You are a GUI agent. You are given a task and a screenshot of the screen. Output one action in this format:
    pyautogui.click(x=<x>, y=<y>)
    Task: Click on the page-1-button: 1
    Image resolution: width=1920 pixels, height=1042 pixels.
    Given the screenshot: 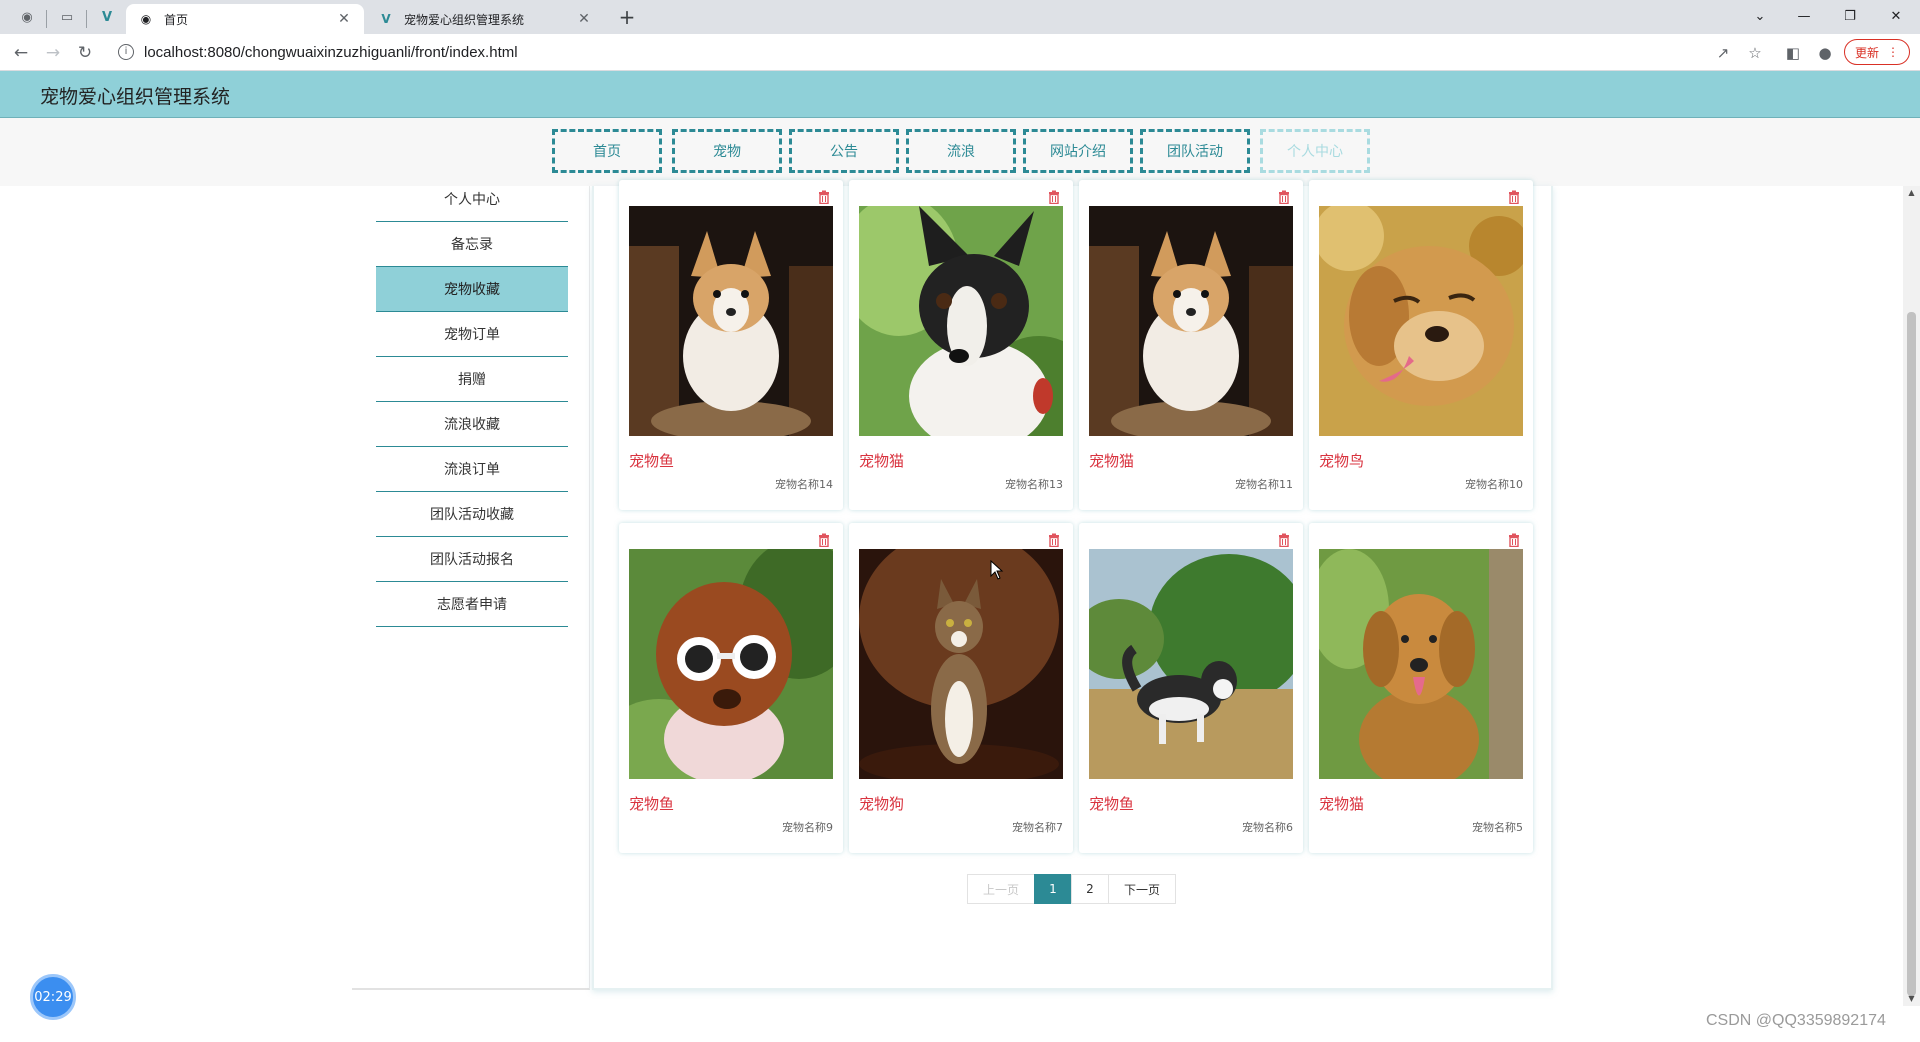 What is the action you would take?
    pyautogui.click(x=1053, y=889)
    